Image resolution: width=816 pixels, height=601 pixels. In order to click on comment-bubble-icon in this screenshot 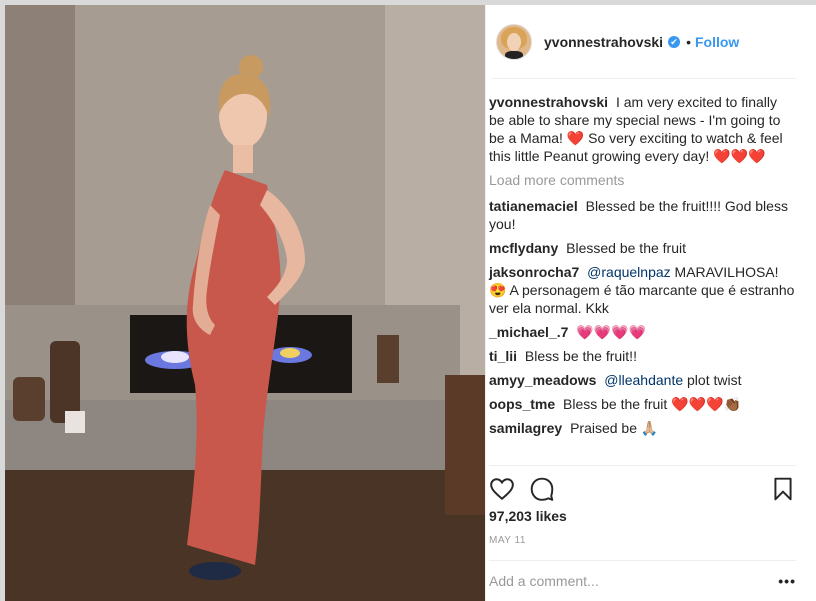, I will do `click(542, 489)`.